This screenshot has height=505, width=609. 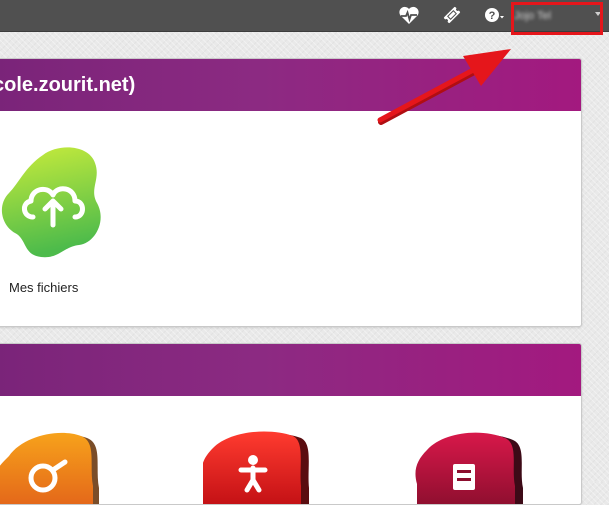 I want to click on heartbeat-icon, so click(x=409, y=15).